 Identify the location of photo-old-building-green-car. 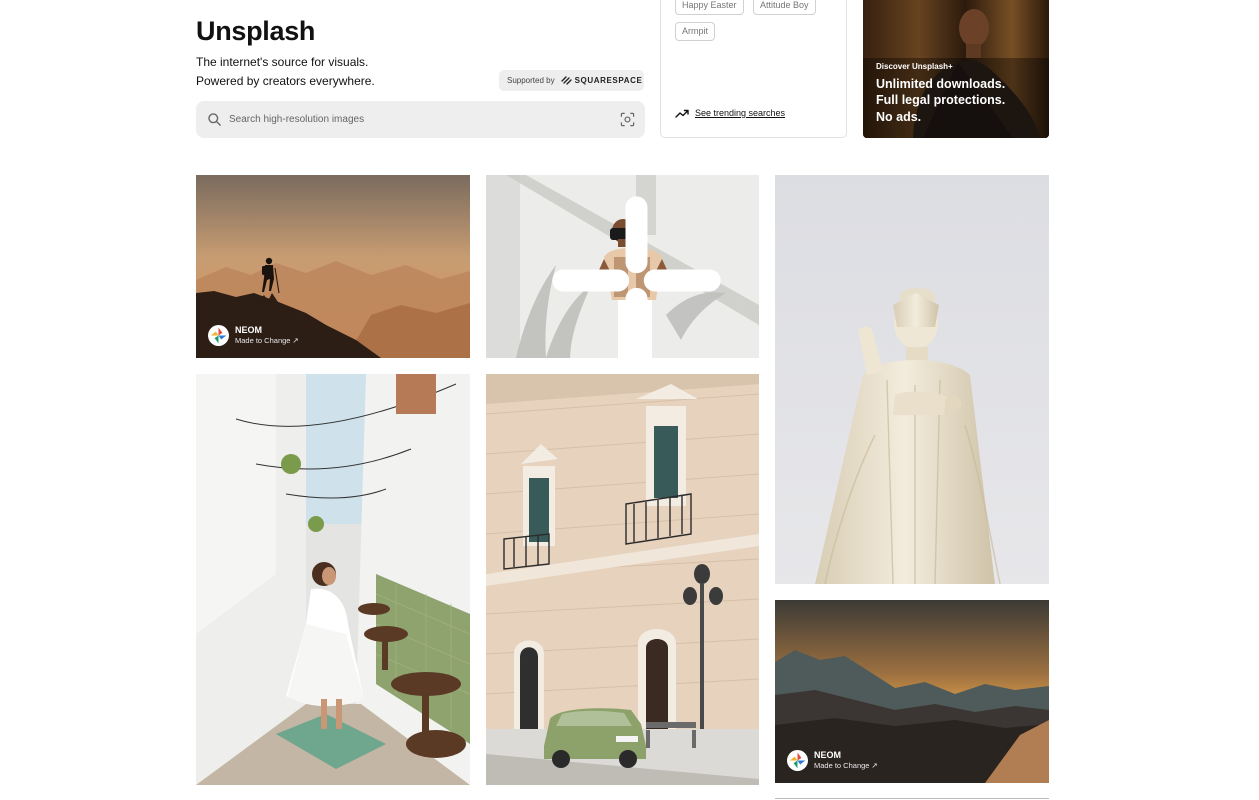
(622, 579).